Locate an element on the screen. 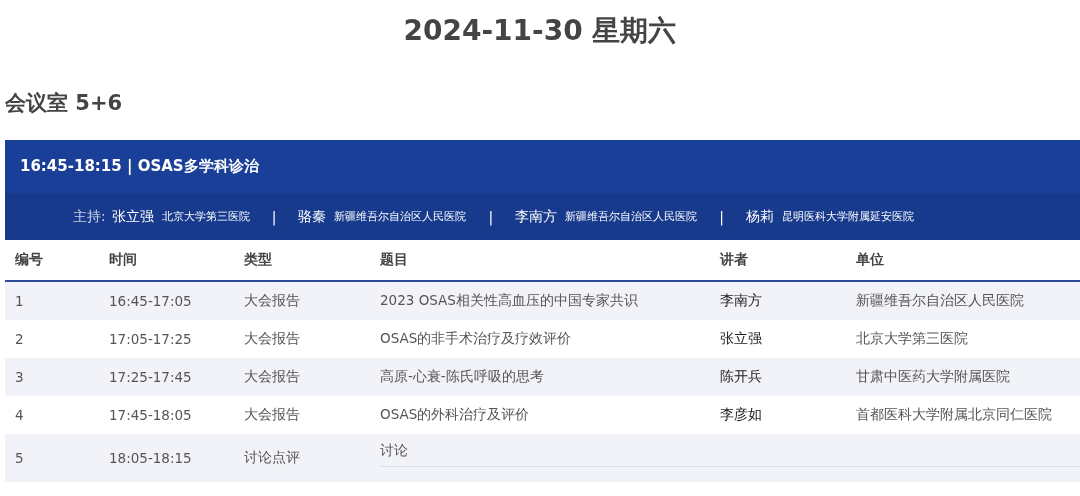 This screenshot has width=1080, height=496. speaker-cell-text: 陈开兵 is located at coordinates (741, 377).